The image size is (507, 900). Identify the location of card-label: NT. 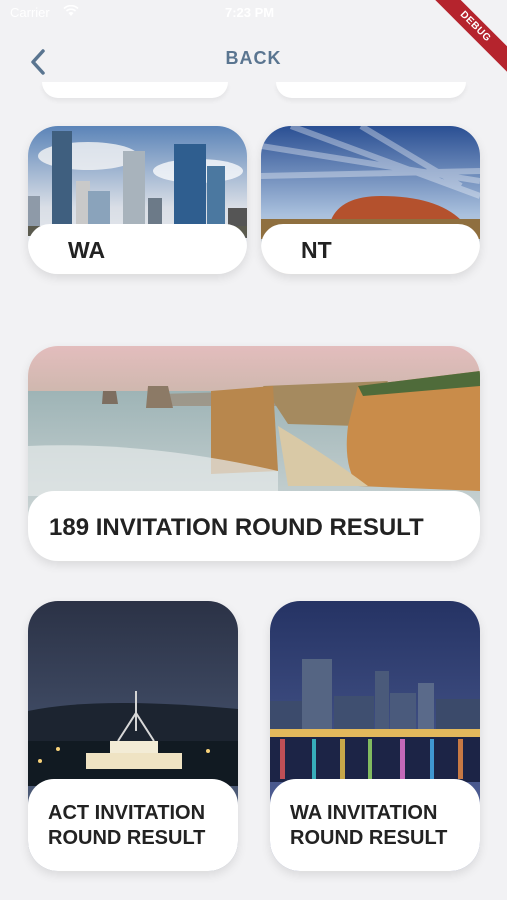
(370, 249).